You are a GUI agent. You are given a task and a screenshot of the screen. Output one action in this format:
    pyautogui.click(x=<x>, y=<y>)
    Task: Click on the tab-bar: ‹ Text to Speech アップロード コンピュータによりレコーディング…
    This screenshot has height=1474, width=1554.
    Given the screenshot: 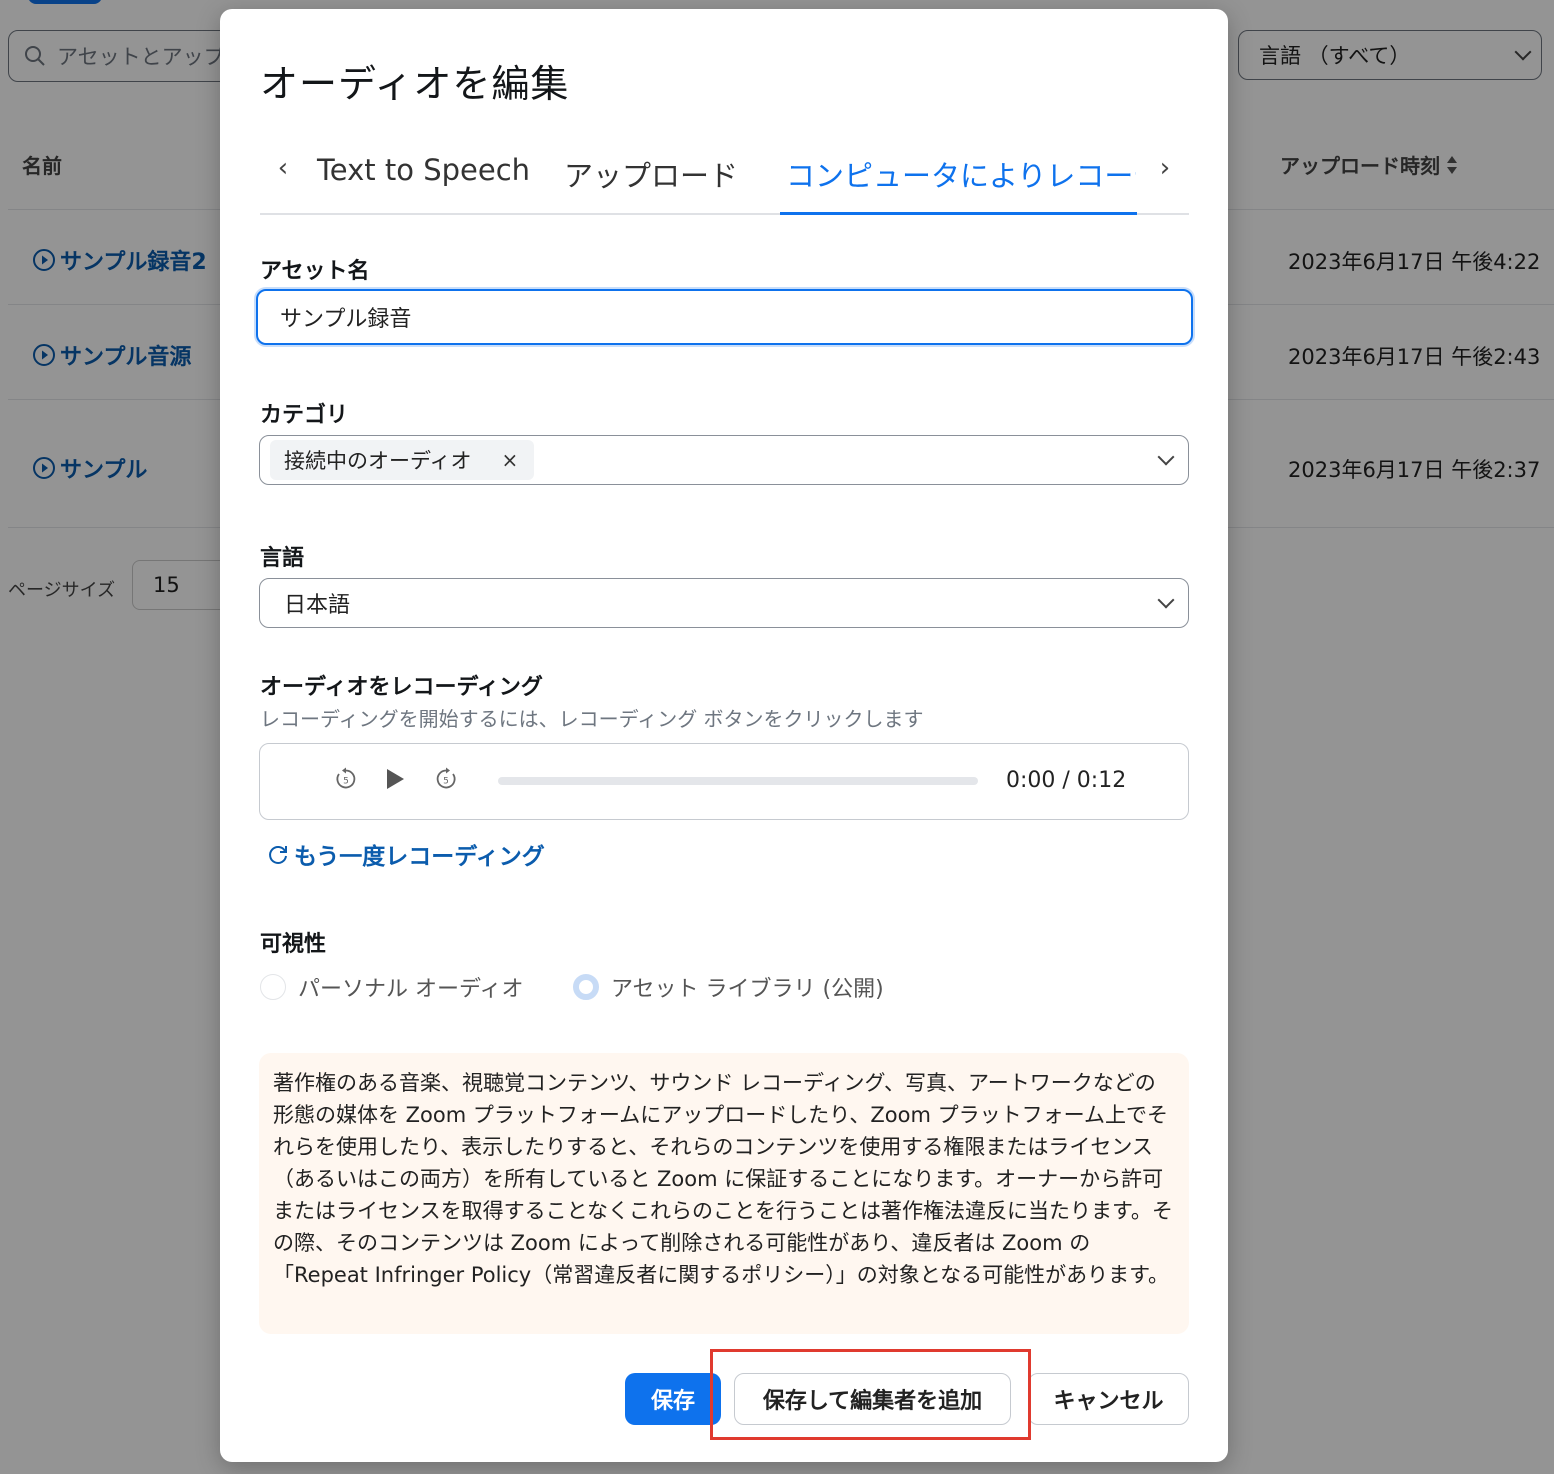 What is the action you would take?
    pyautogui.click(x=724, y=177)
    